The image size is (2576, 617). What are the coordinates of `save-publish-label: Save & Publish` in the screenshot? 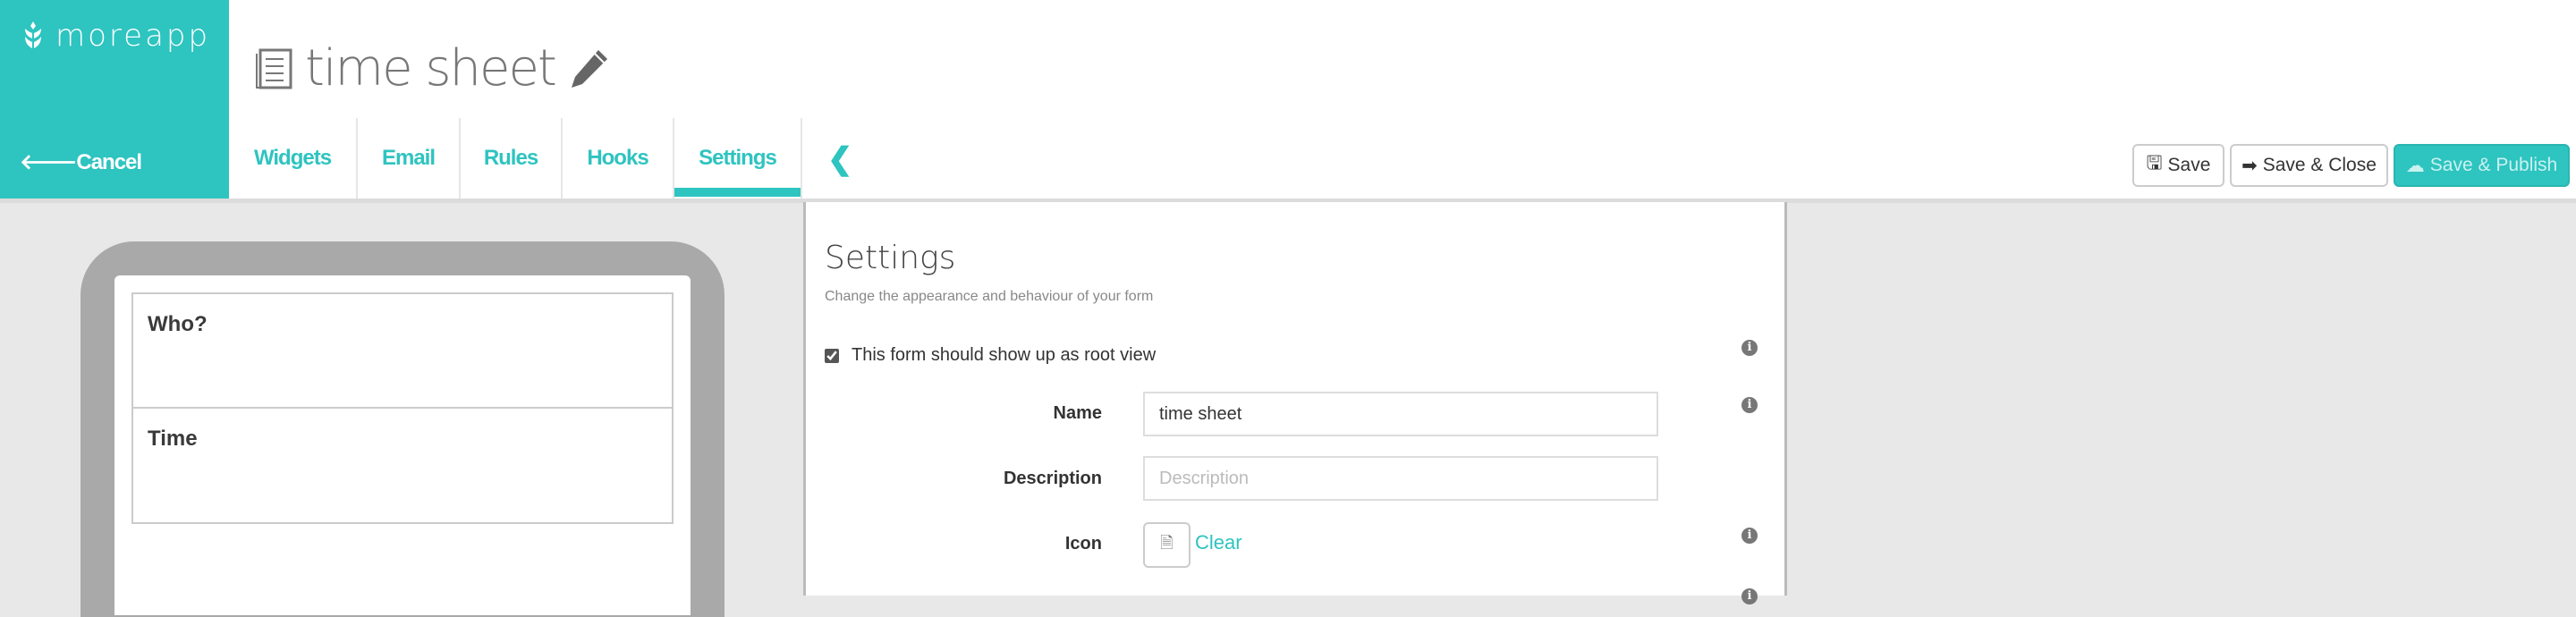 It's located at (2493, 165).